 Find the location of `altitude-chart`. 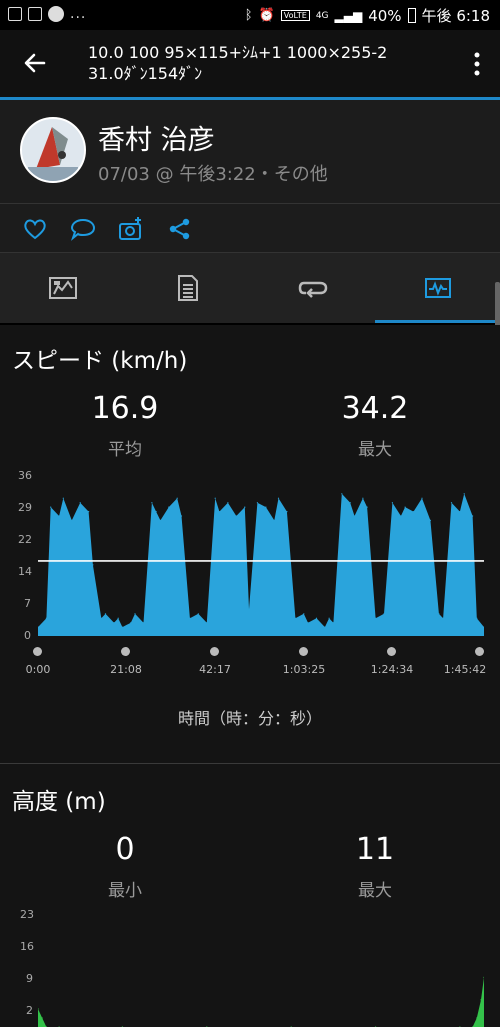

altitude-chart is located at coordinates (261, 970).